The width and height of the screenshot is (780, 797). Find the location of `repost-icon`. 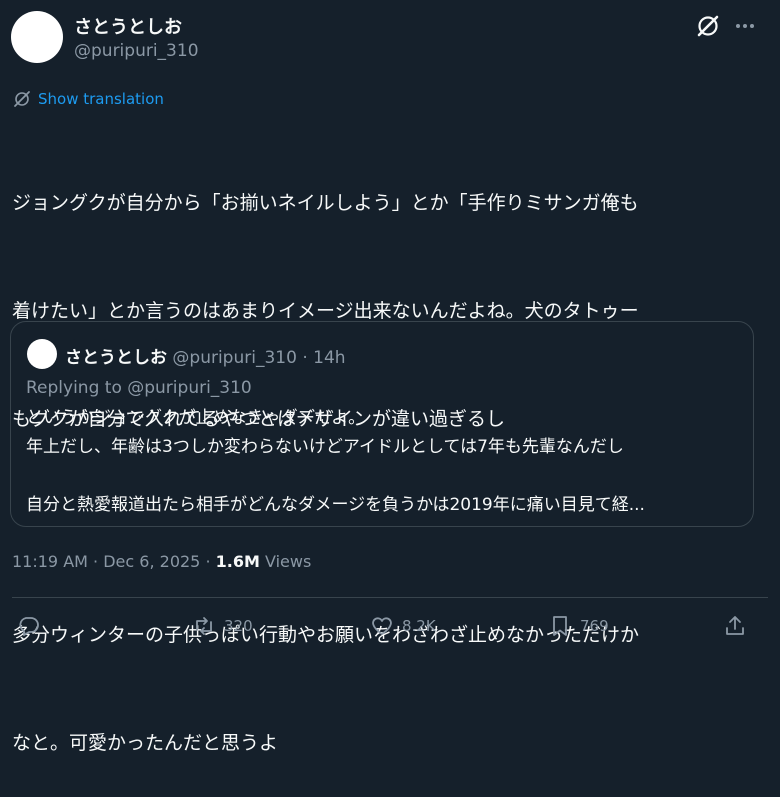

repost-icon is located at coordinates (204, 626).